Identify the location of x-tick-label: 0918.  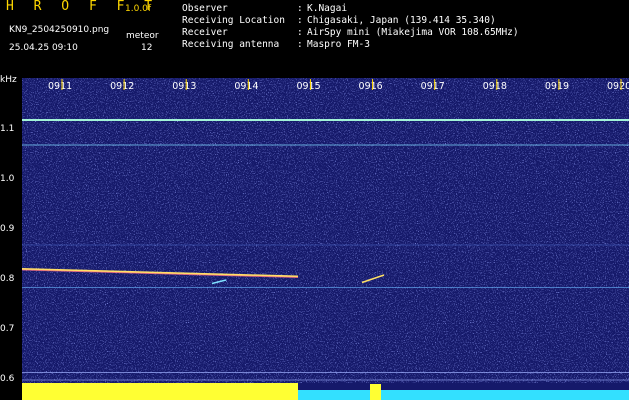
(495, 86).